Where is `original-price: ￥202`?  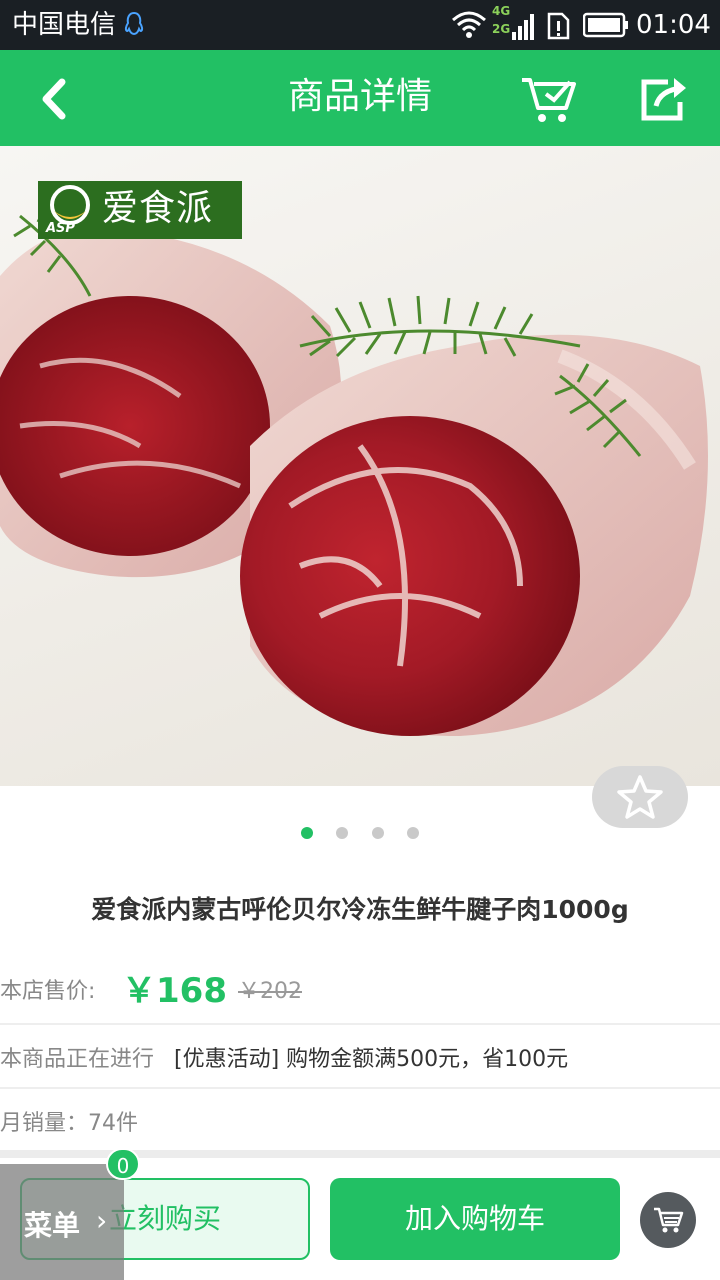 original-price: ￥202 is located at coordinates (270, 991).